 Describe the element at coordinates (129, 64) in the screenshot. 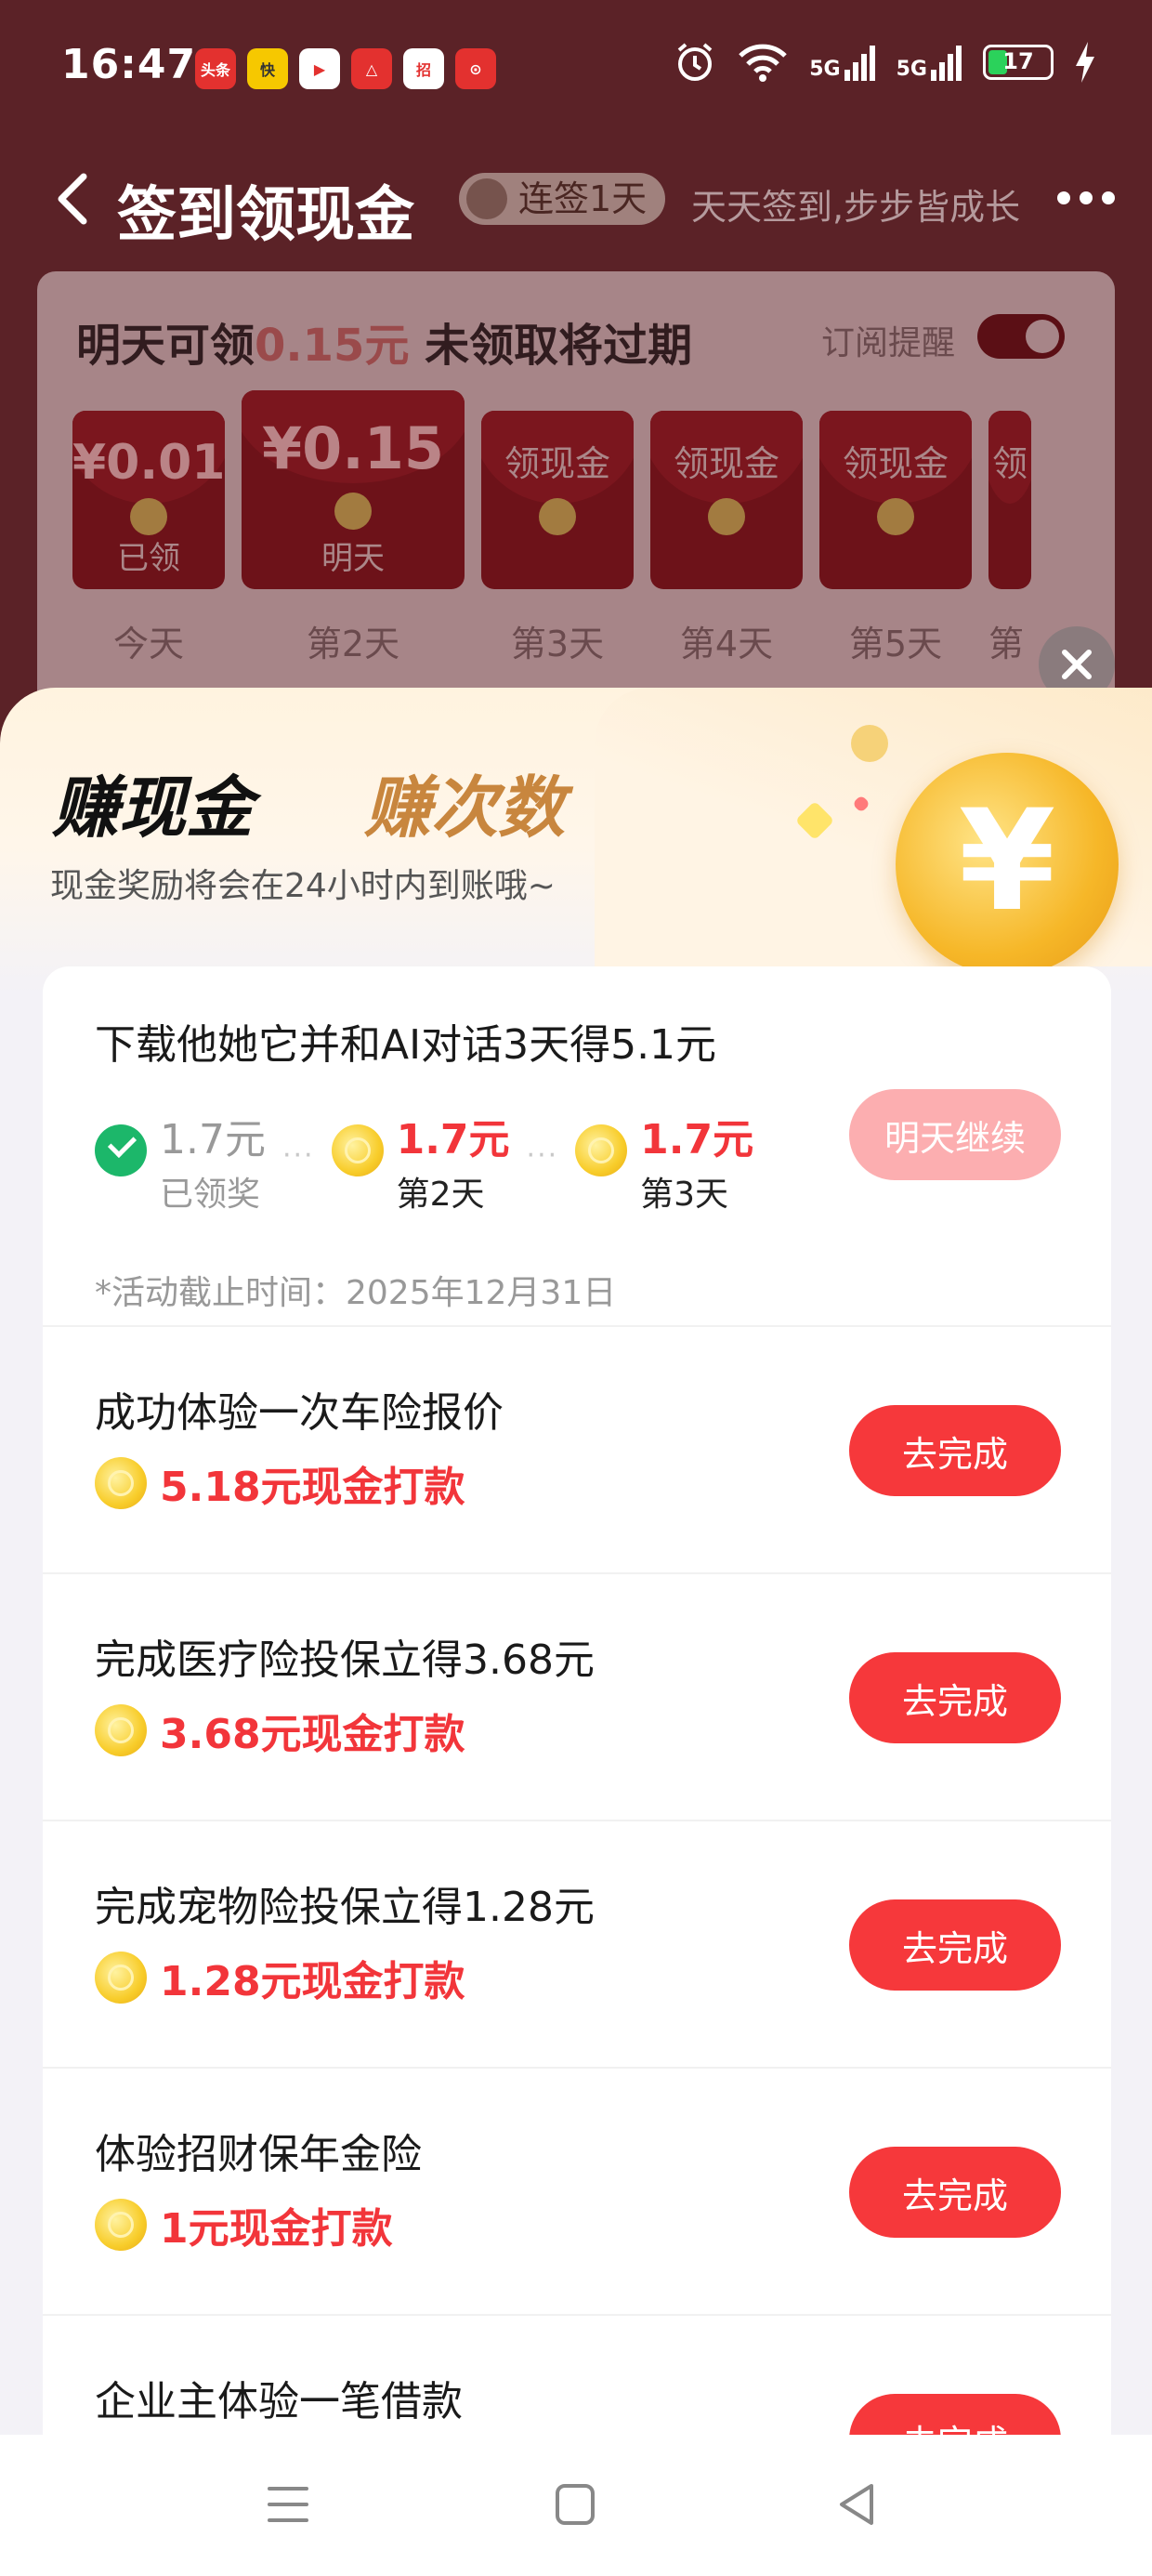

I see `status-time: 16:47` at that location.